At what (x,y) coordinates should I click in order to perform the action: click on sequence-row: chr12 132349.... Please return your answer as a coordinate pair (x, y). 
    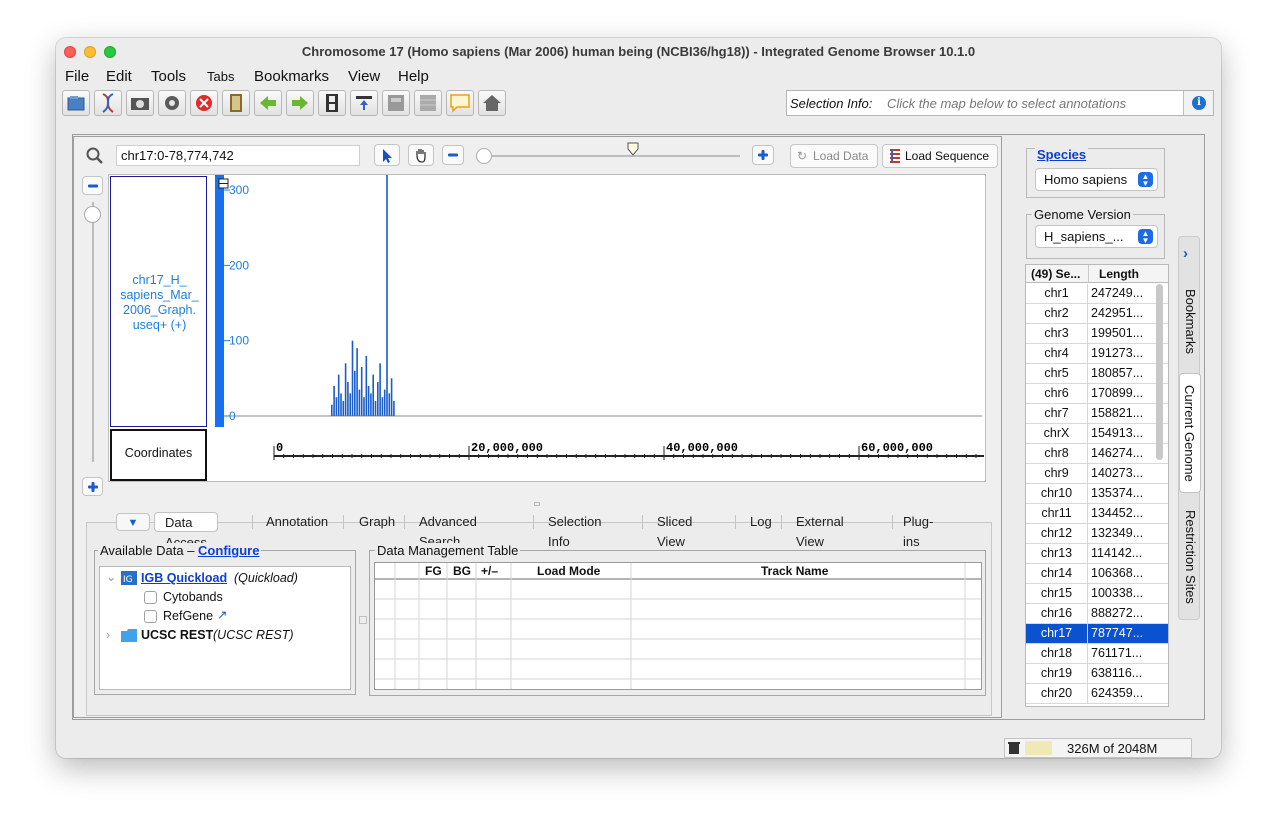
    Looking at the image, I should click on (1097, 534).